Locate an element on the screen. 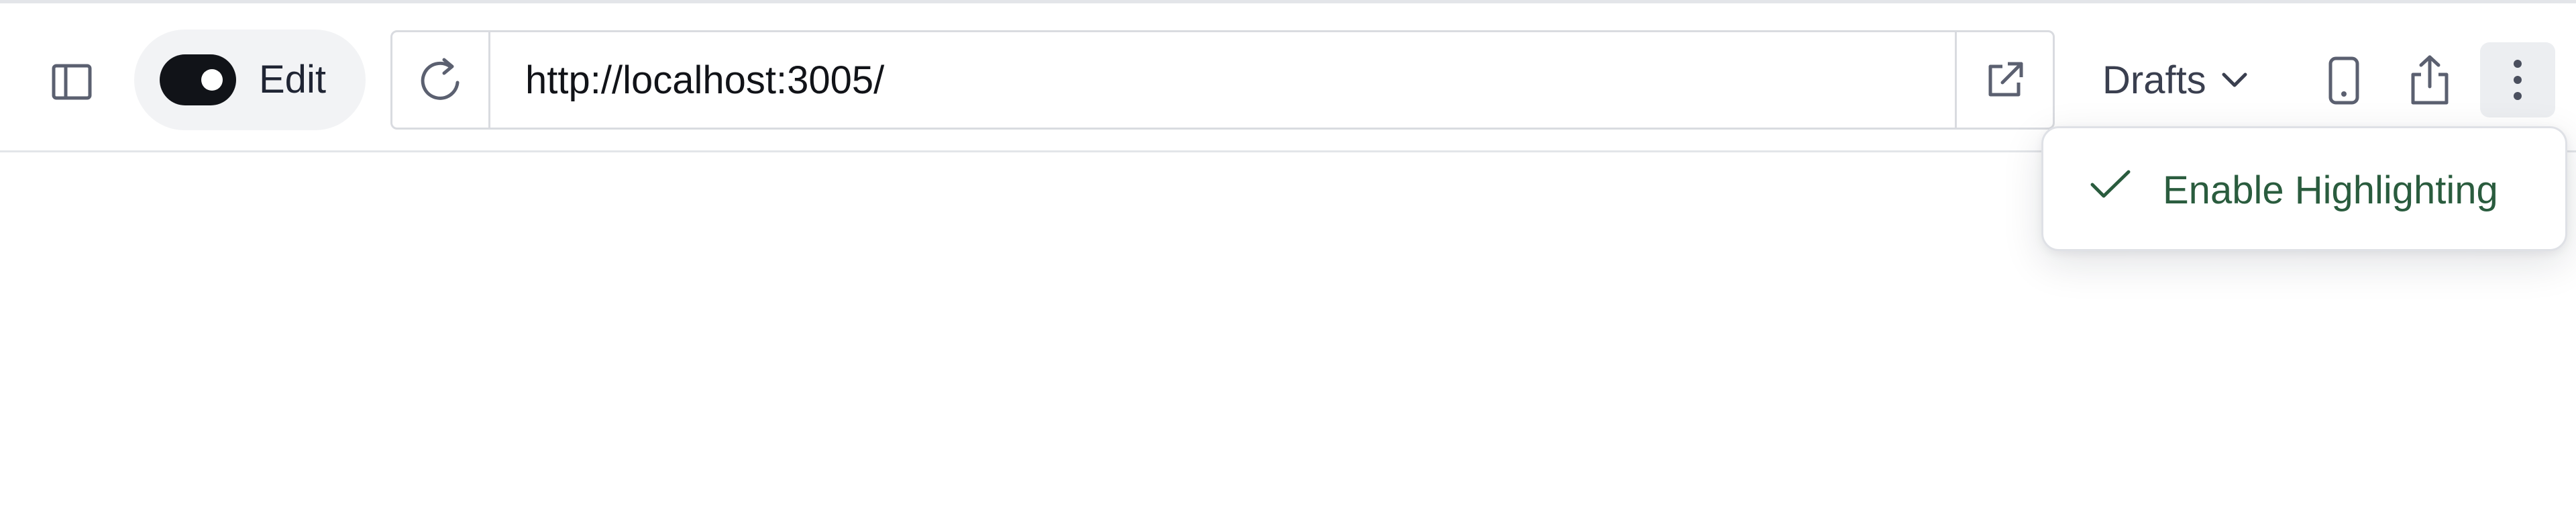 The image size is (2576, 529). device-preview-button is located at coordinates (2344, 81).